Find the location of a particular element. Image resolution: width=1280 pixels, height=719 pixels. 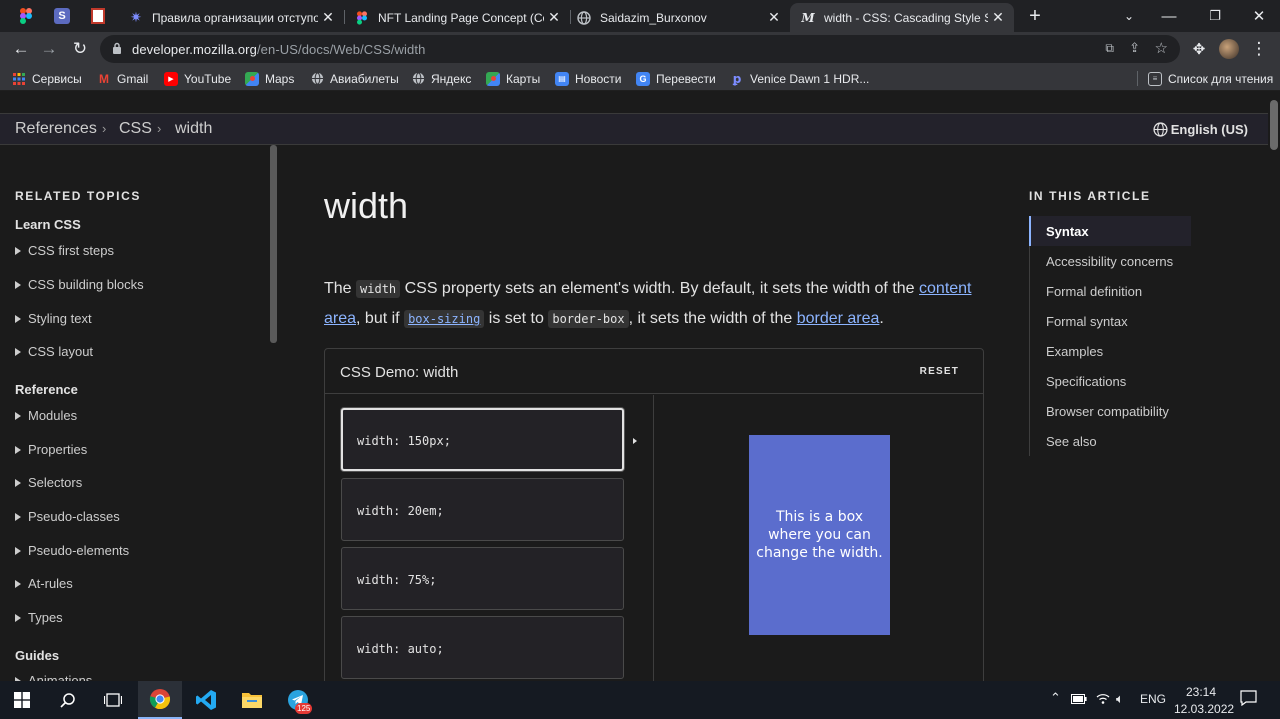

avatar is located at coordinates (1229, 49).